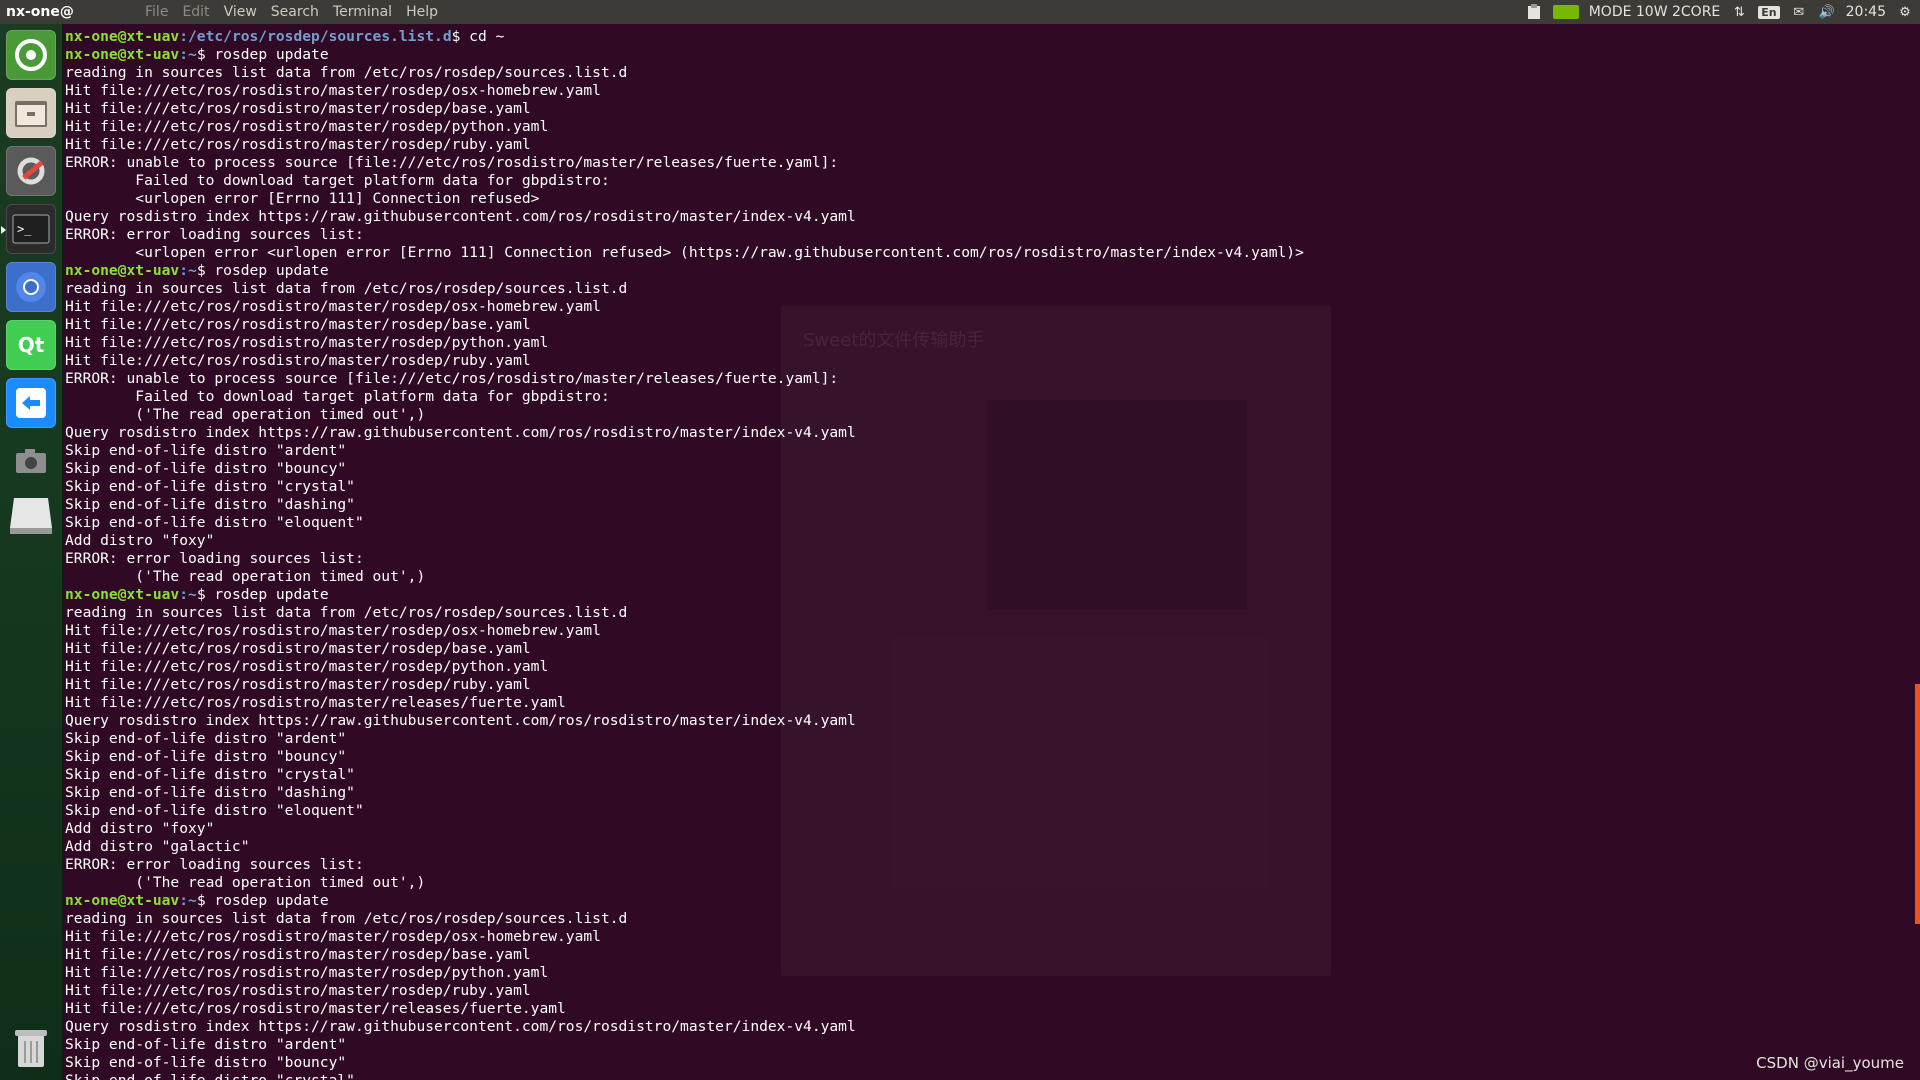 The image size is (1920, 1080). Describe the element at coordinates (31, 552) in the screenshot. I see `launcher: >_ Qt` at that location.